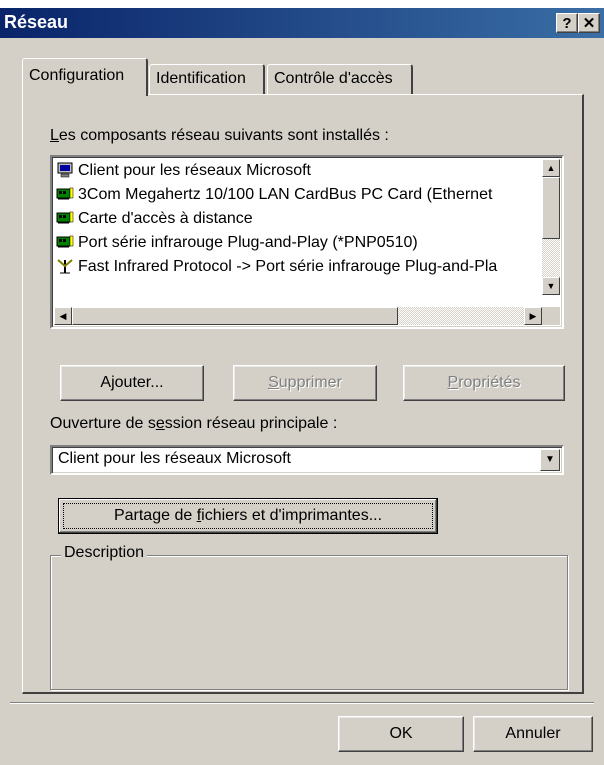 The height and width of the screenshot is (765, 604). What do you see at coordinates (551, 286) in the screenshot?
I see `scroll-down-icon: ▼` at bounding box center [551, 286].